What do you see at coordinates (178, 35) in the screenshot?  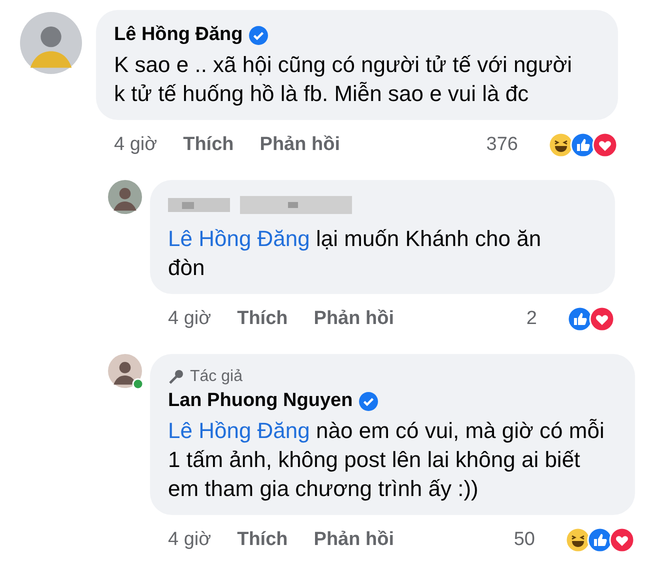 I see `author-name: Lê Hồng Đăng` at bounding box center [178, 35].